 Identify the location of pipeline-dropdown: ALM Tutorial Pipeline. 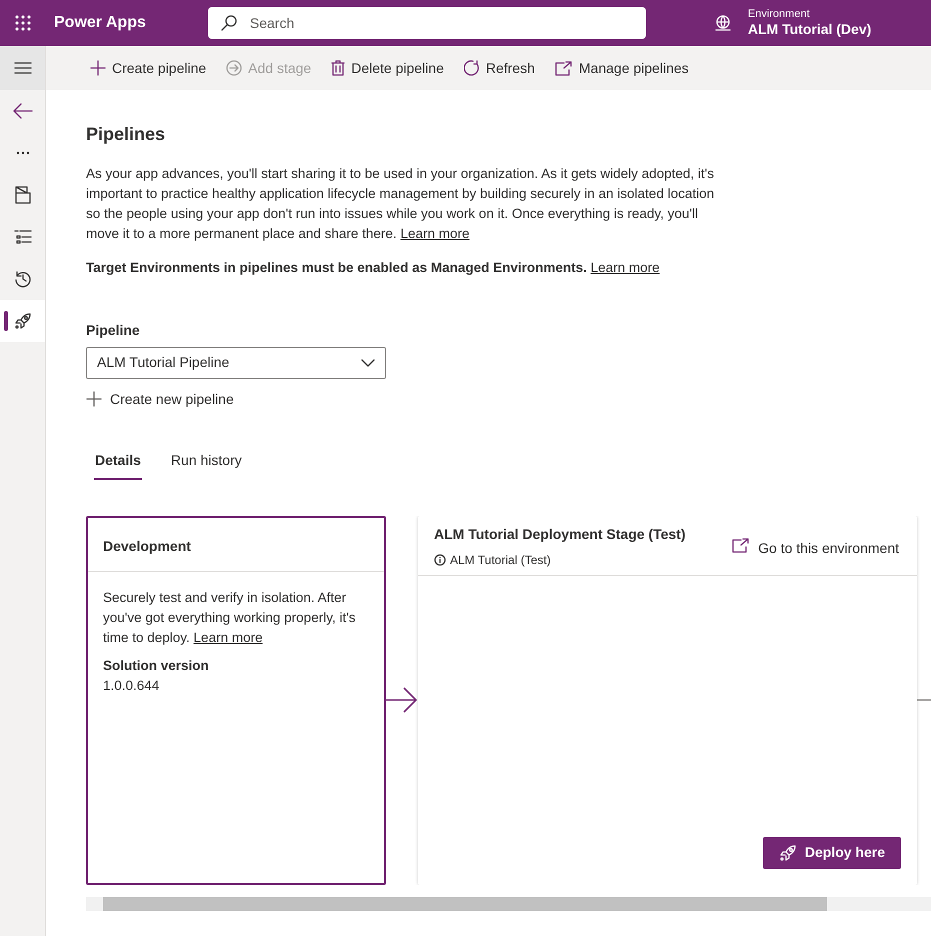
(236, 362).